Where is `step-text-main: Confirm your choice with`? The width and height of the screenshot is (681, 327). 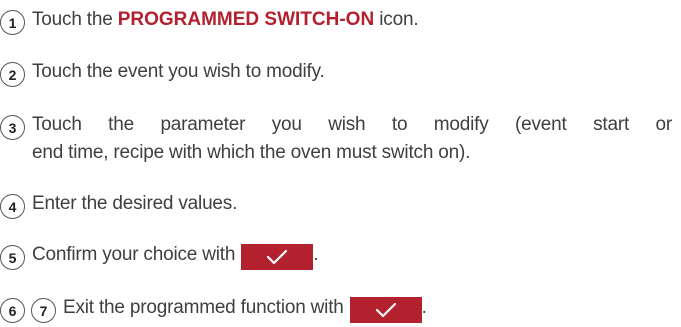 step-text-main: Confirm your choice with is located at coordinates (134, 254).